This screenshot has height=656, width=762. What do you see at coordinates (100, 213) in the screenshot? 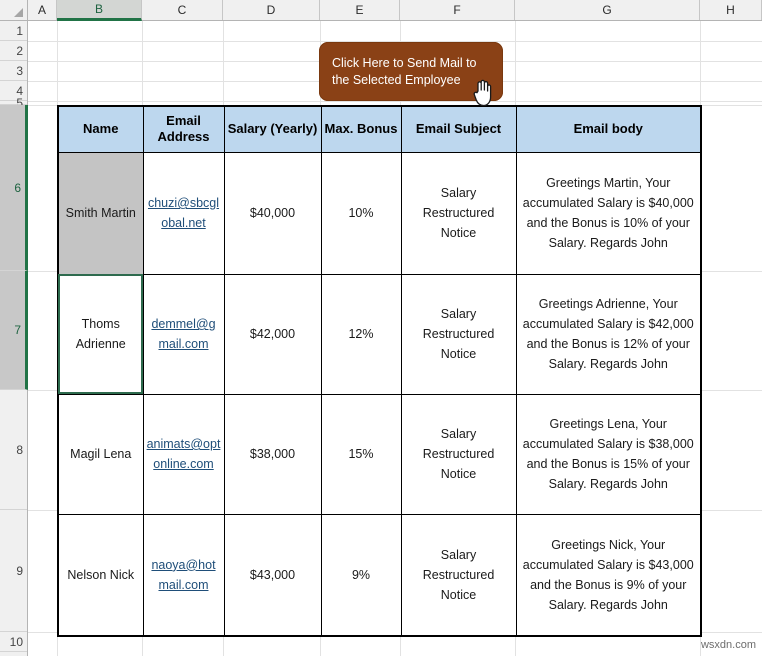
I see `cell-name: Smith Martin` at bounding box center [100, 213].